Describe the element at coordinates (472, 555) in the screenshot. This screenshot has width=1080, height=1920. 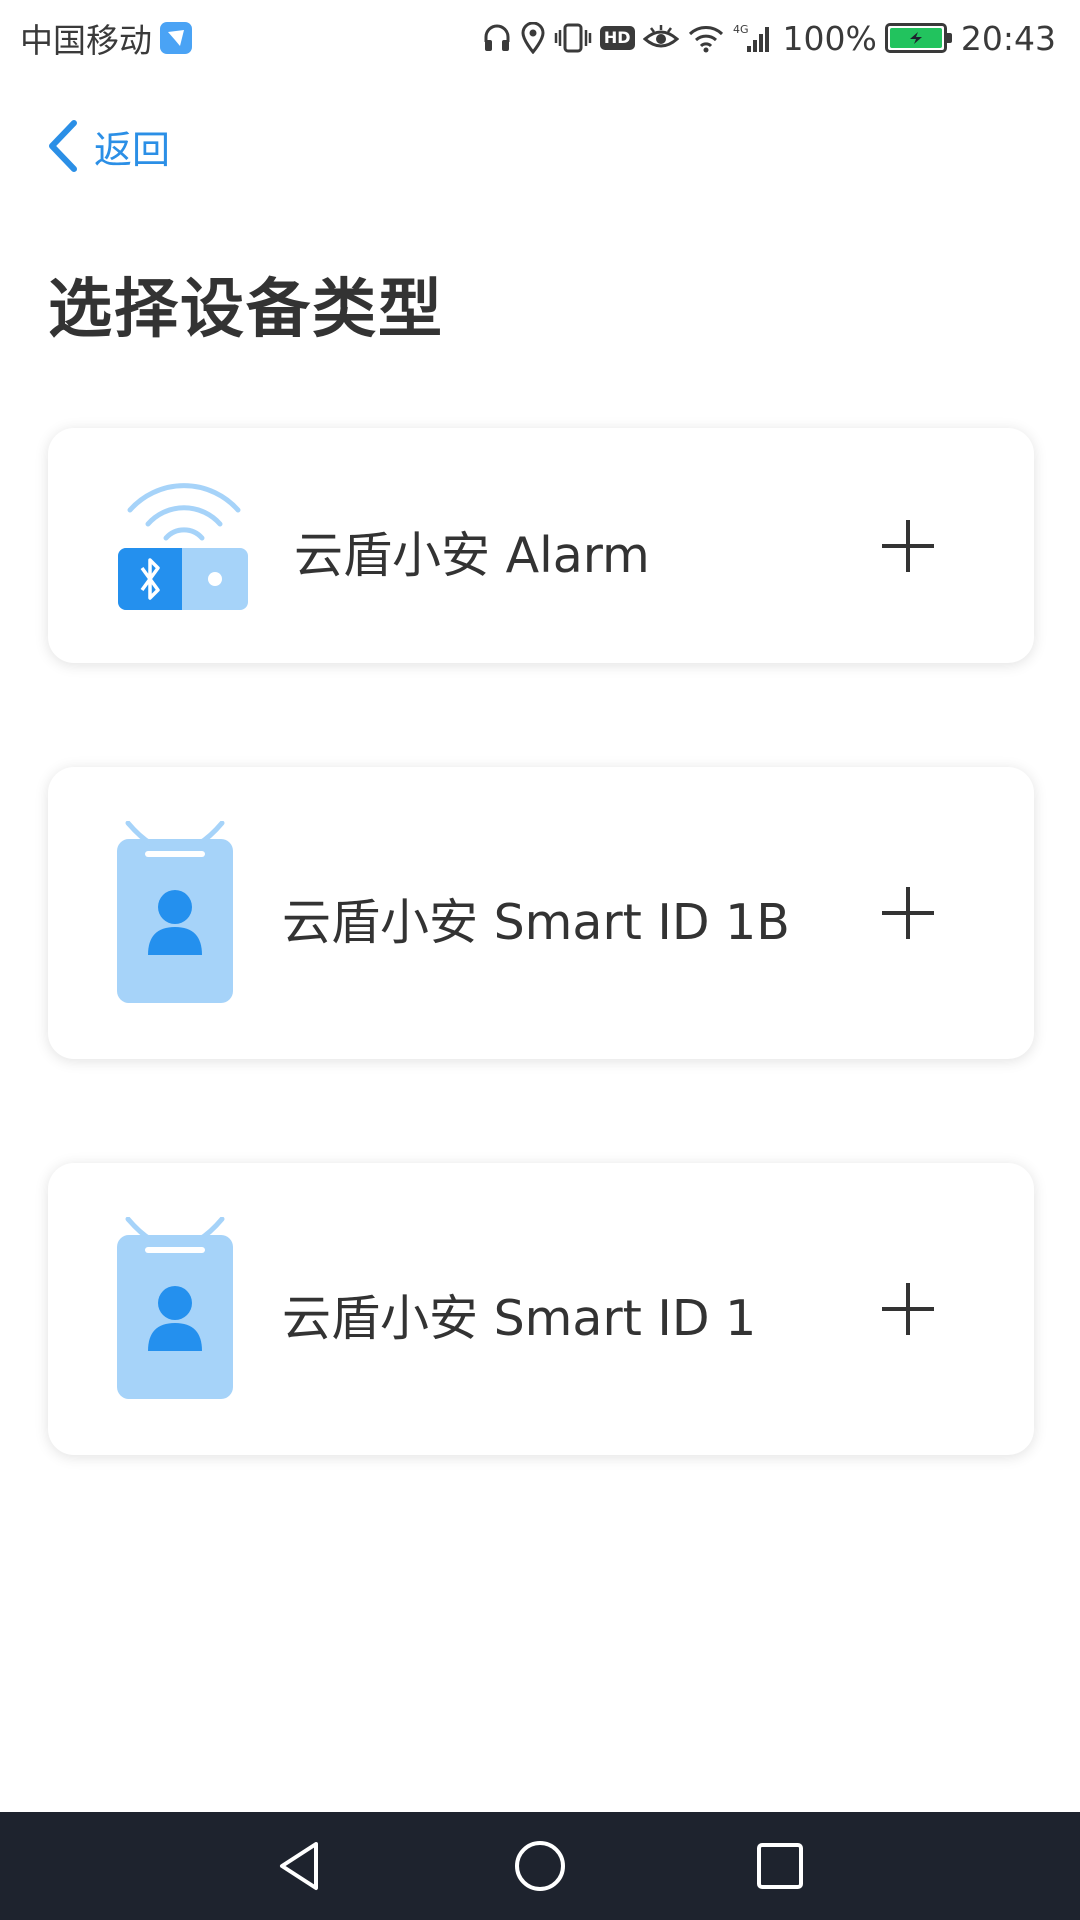
I see `device-label: 云盾小安 Alarm` at that location.